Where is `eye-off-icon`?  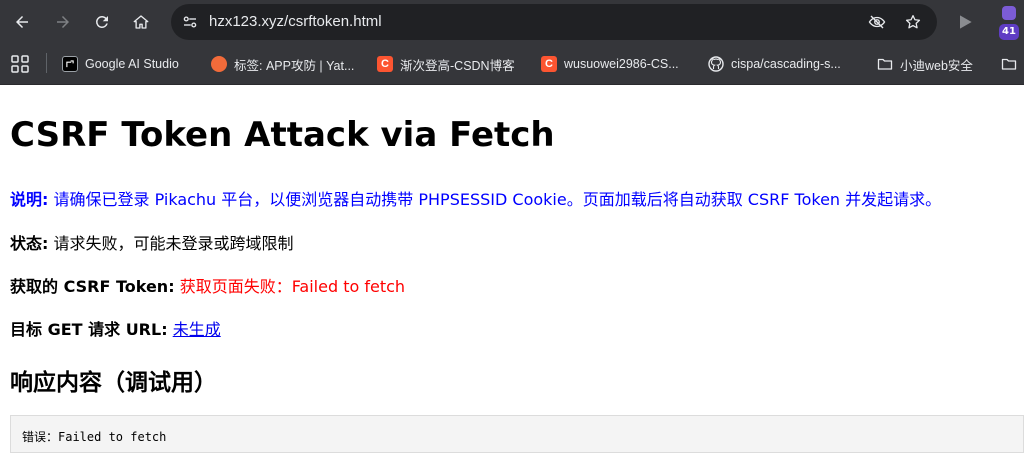 eye-off-icon is located at coordinates (877, 22).